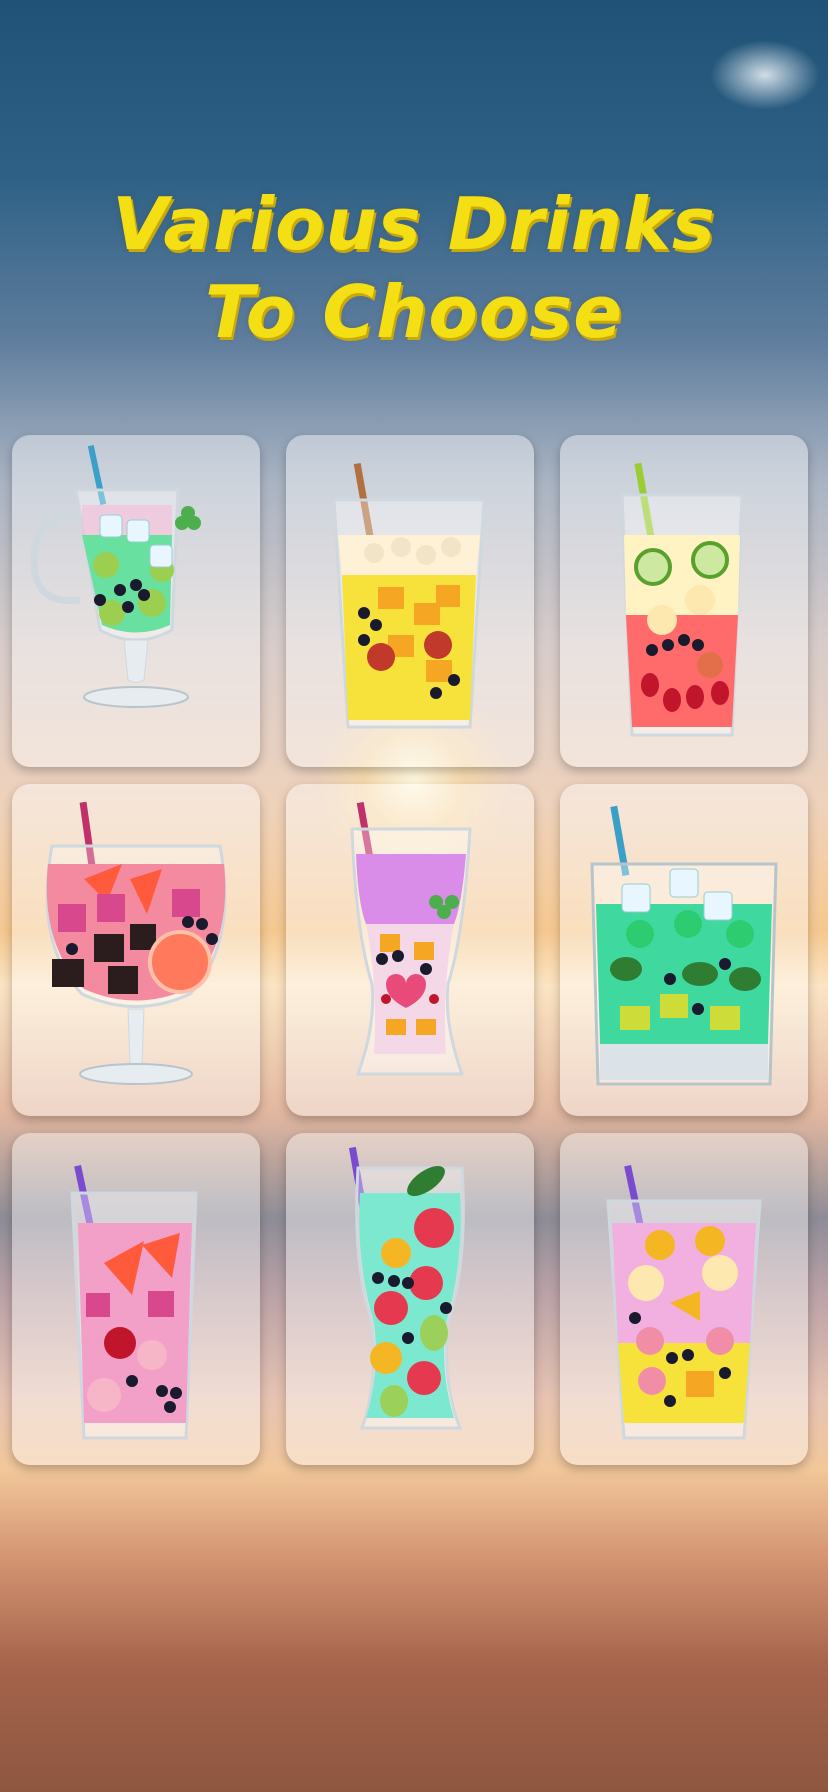 Image resolution: width=828 pixels, height=1792 pixels. What do you see at coordinates (414, 312) in the screenshot?
I see `headline-line-2: To Choose` at bounding box center [414, 312].